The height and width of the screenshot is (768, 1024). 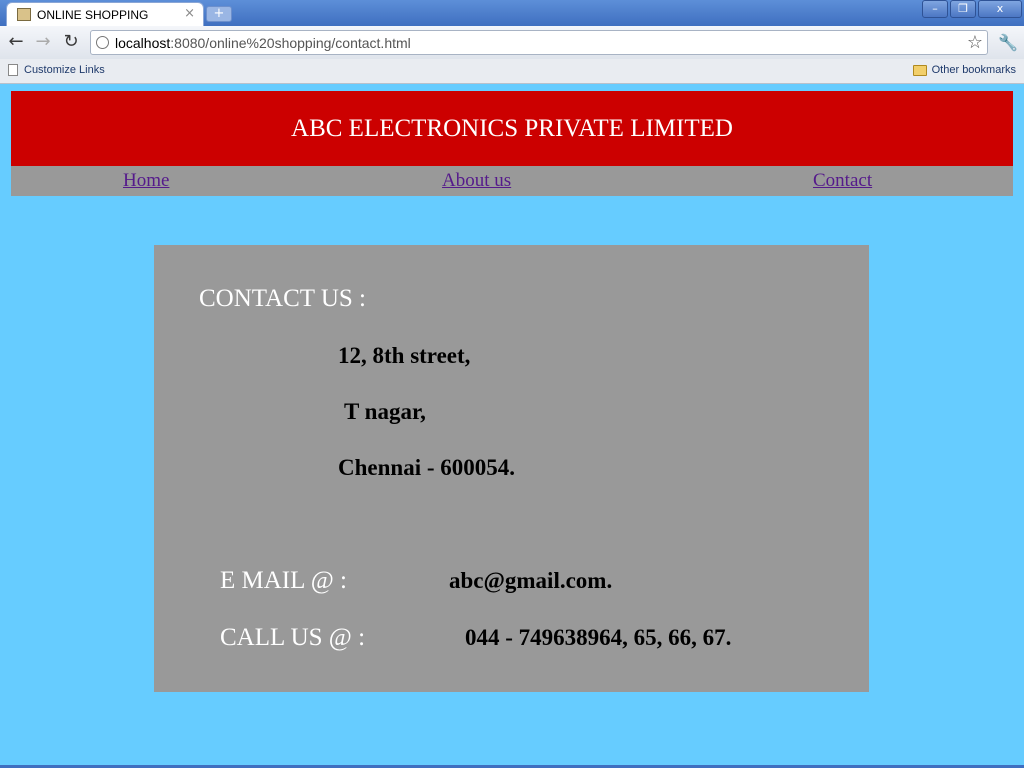 I want to click on site-header: ABC ELECTRONICS PRIVATE LIMITED, so click(x=512, y=128).